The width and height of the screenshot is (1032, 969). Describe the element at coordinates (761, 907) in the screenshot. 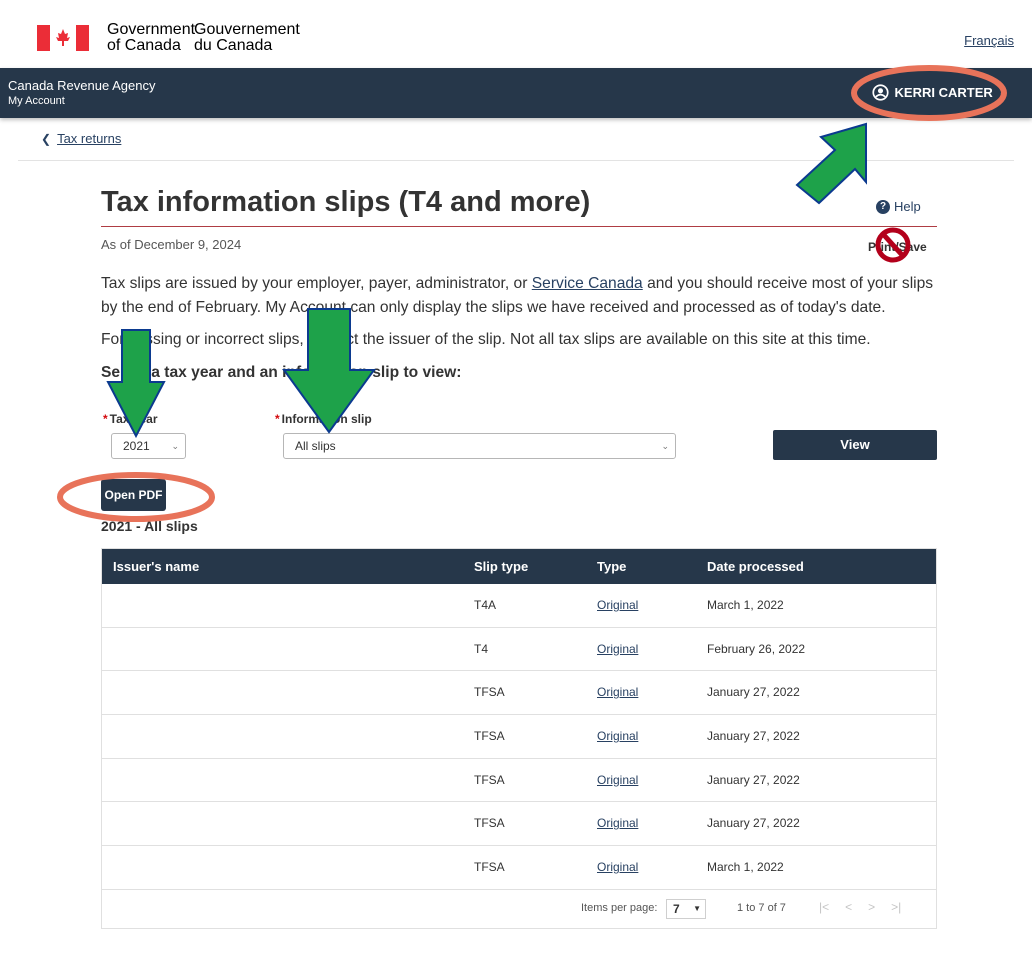

I see `page-range: 1 to 7 of 7` at that location.